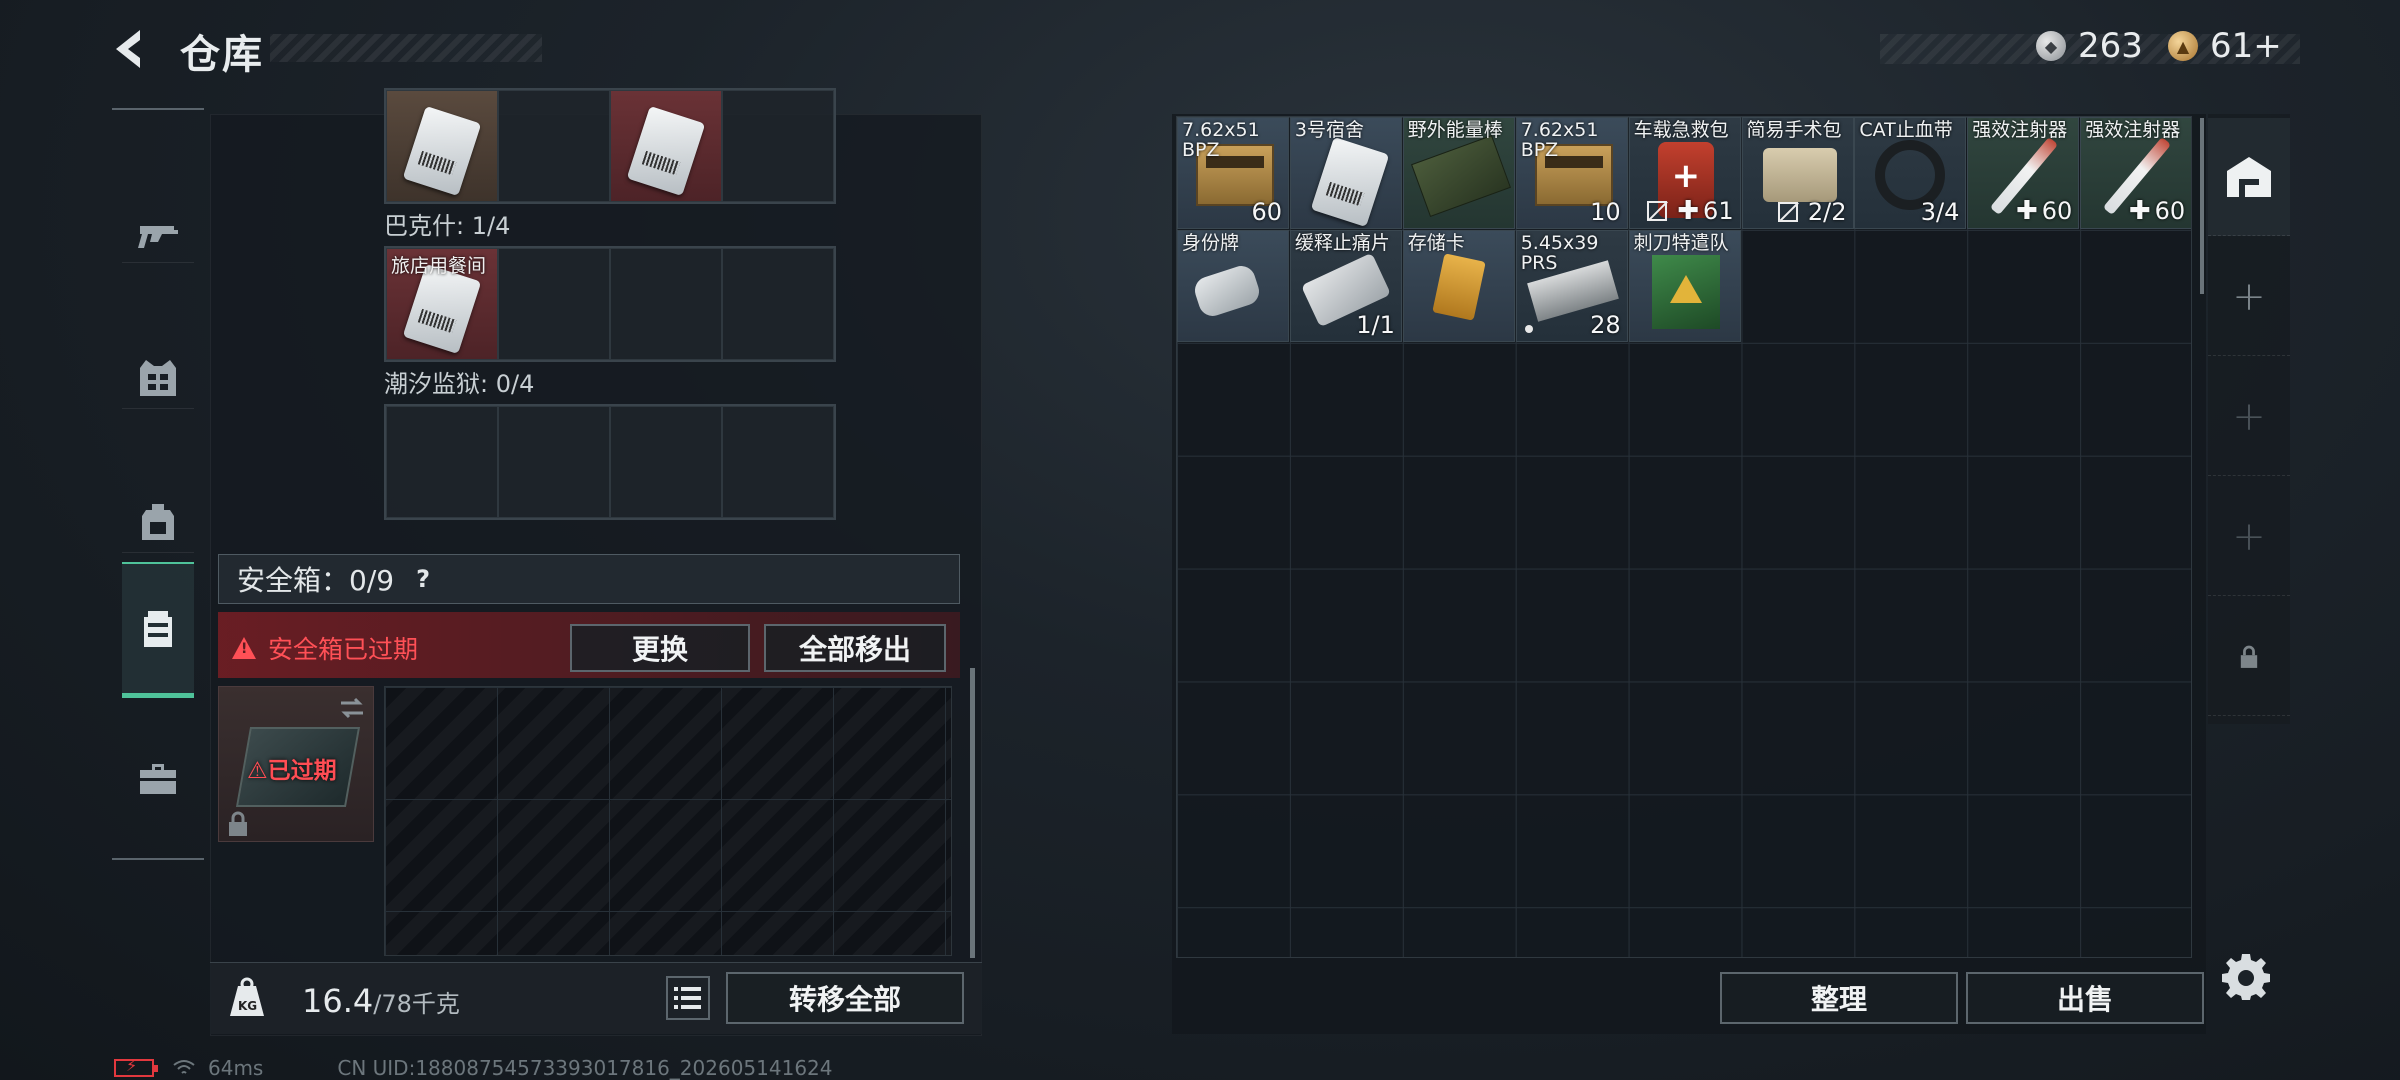  Describe the element at coordinates (343, 649) in the screenshot. I see `expired-message: 安全箱已过期` at that location.